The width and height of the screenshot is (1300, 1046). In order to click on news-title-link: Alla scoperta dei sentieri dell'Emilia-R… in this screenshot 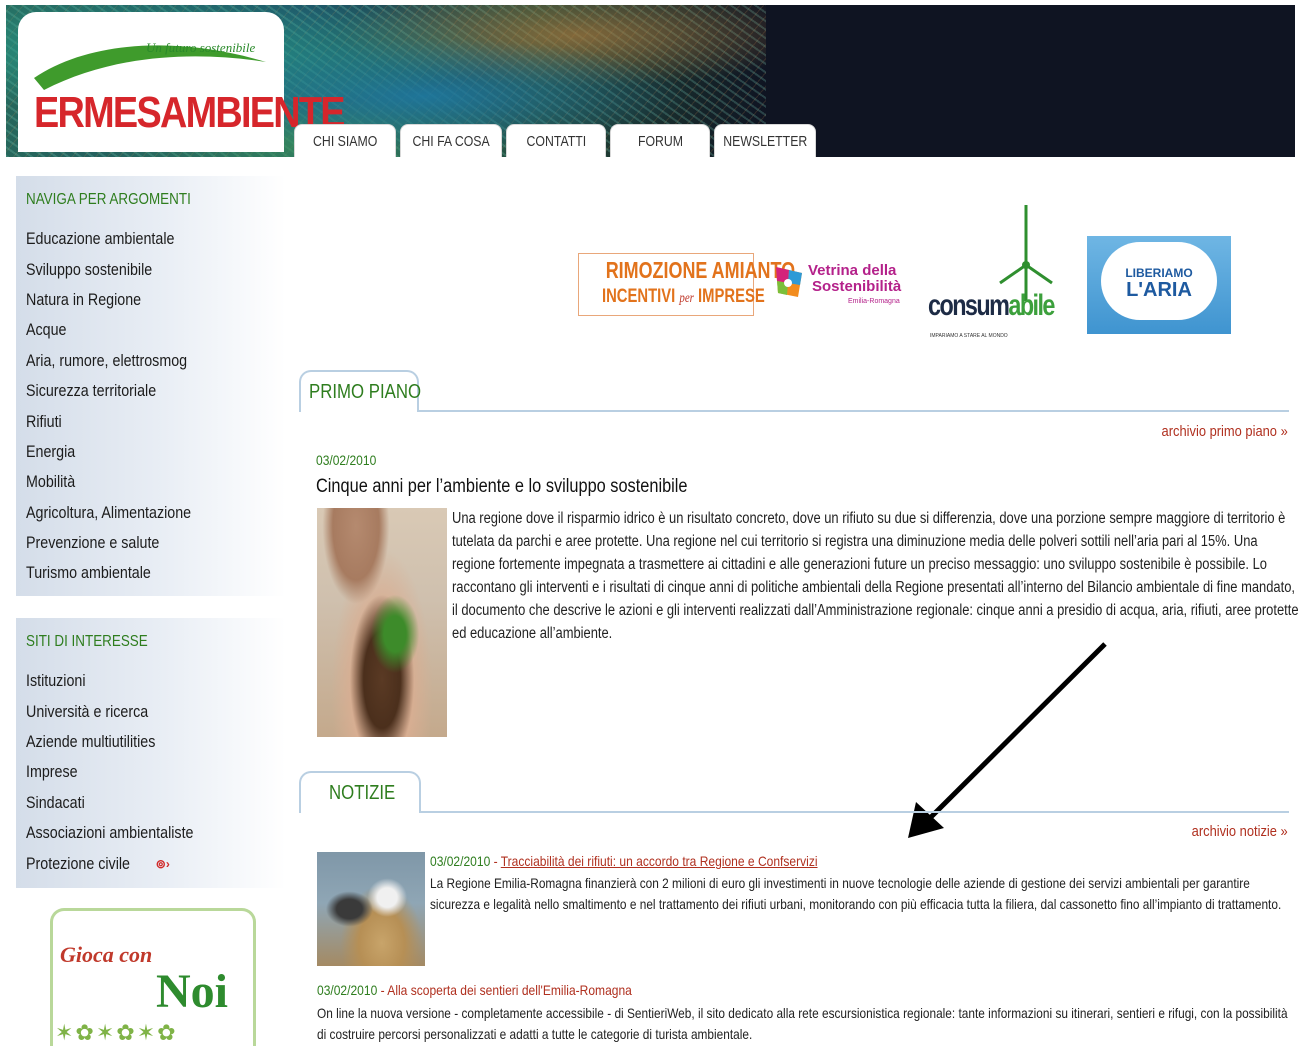, I will do `click(509, 990)`.